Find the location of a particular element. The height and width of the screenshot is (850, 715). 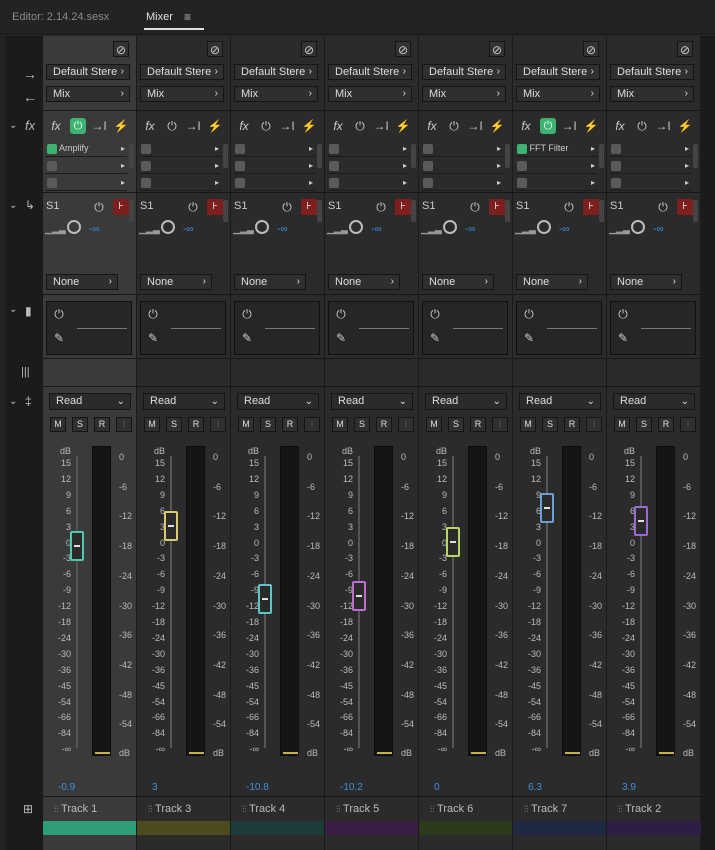

track-name: ⫶⫶ Track 5 is located at coordinates (357, 809).